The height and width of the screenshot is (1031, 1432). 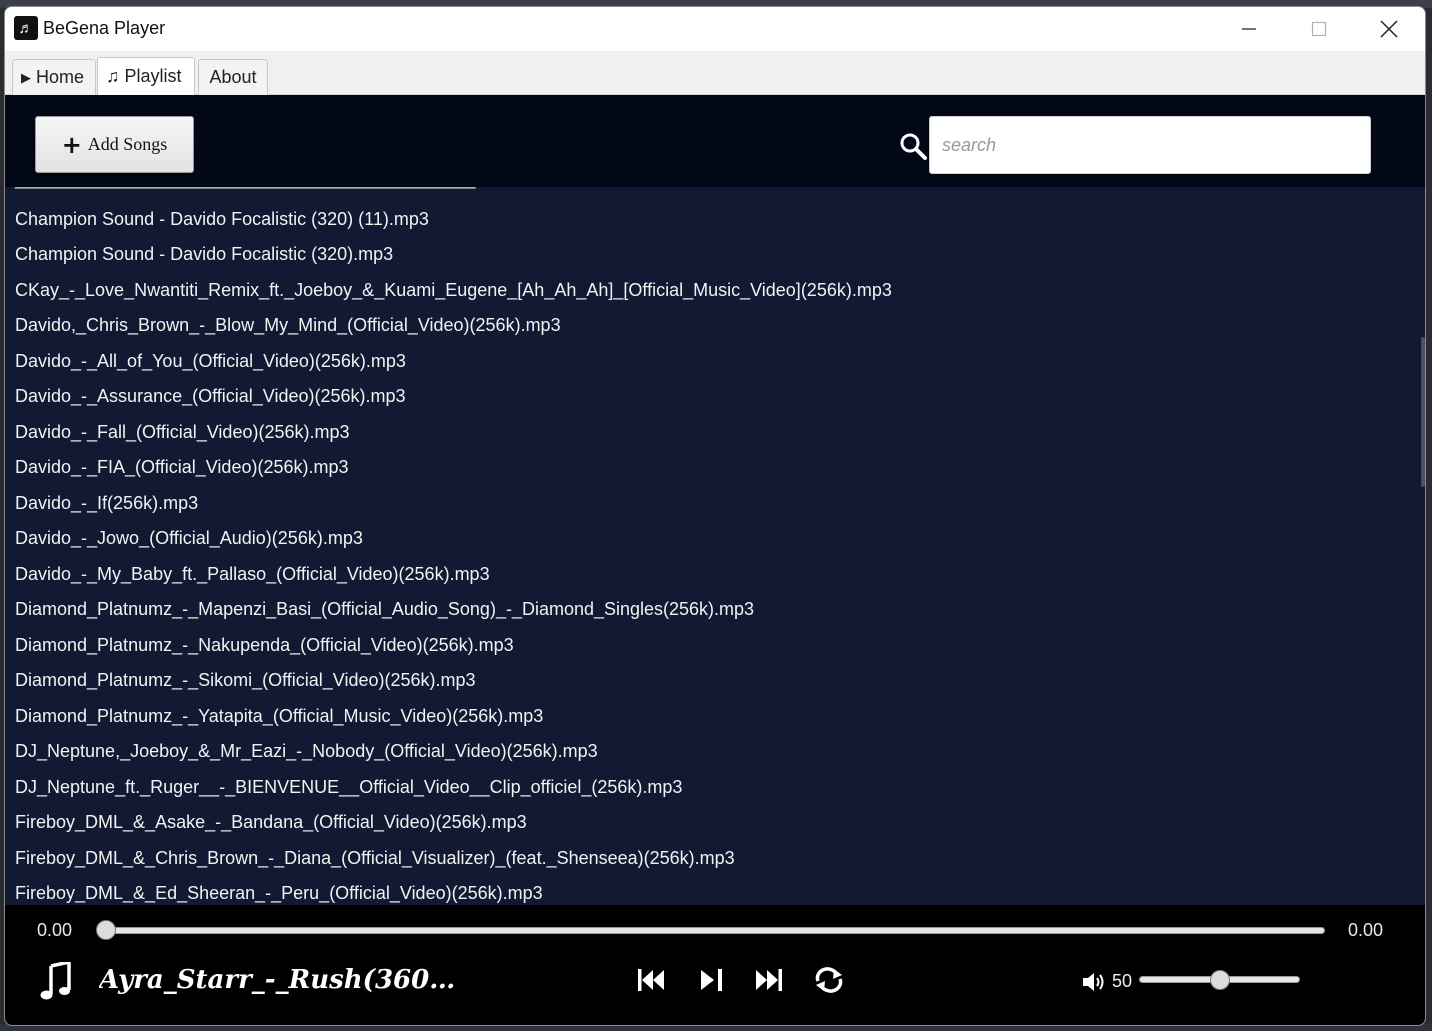 What do you see at coordinates (113, 76) in the screenshot?
I see `music-notes-icon: ♫` at bounding box center [113, 76].